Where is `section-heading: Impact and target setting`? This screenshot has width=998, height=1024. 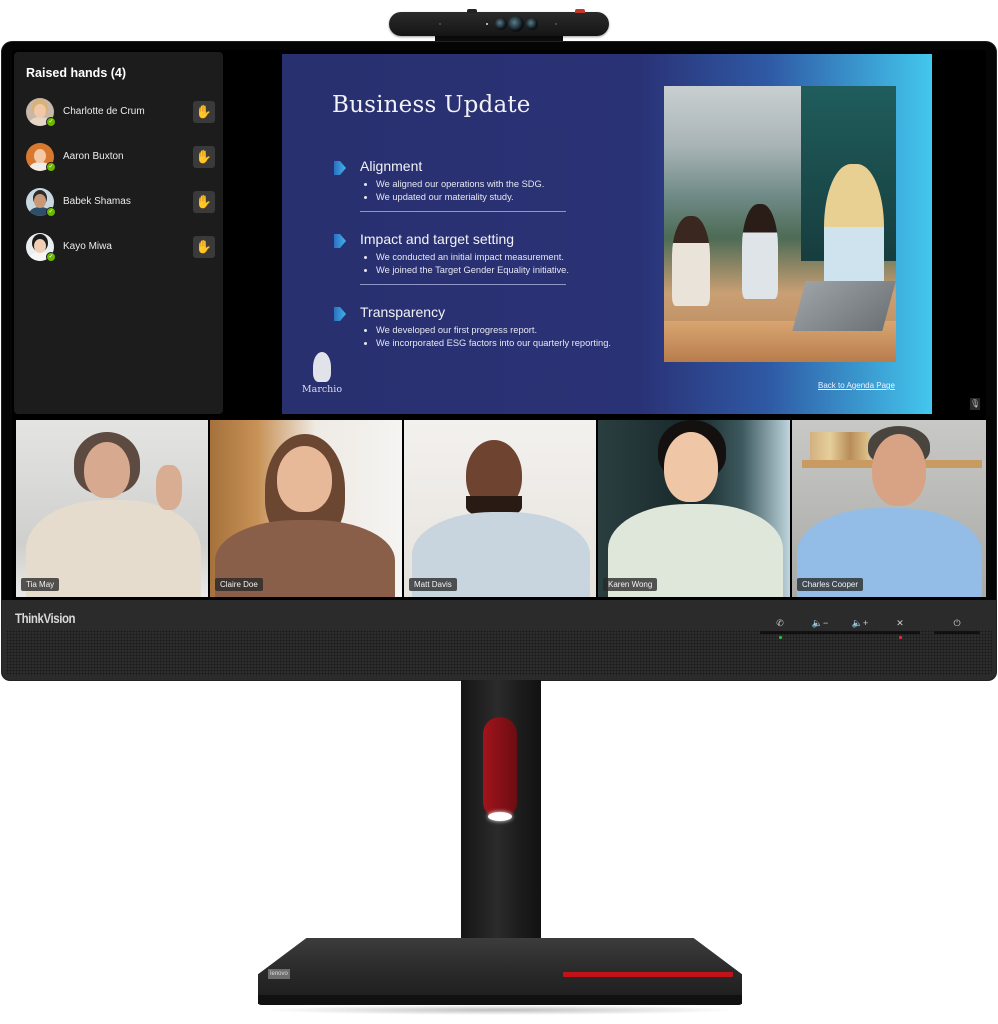 section-heading: Impact and target setting is located at coordinates (437, 239).